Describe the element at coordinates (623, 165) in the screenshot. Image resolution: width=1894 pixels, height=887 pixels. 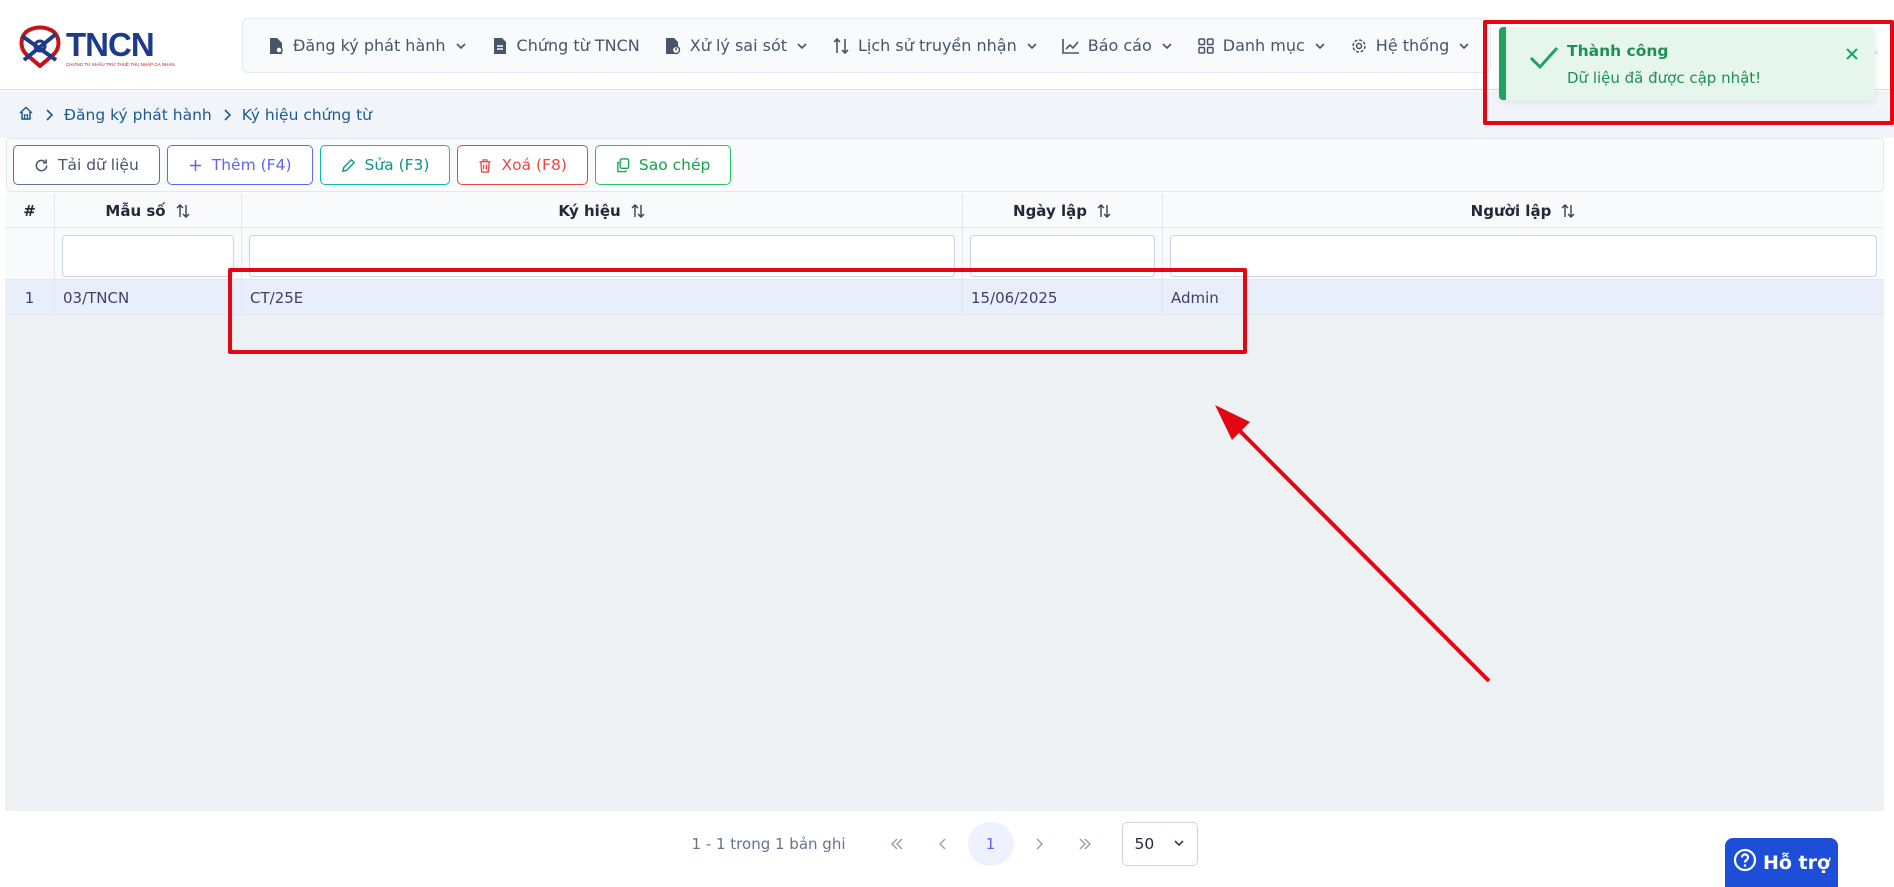
I see `copy-icon` at that location.